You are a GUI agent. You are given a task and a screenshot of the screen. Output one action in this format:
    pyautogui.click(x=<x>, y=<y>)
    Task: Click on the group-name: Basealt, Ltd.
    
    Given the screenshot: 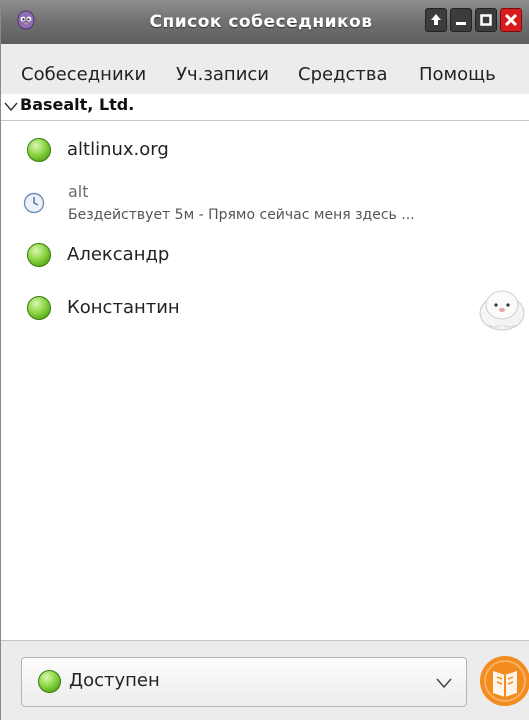 What is the action you would take?
    pyautogui.click(x=77, y=104)
    